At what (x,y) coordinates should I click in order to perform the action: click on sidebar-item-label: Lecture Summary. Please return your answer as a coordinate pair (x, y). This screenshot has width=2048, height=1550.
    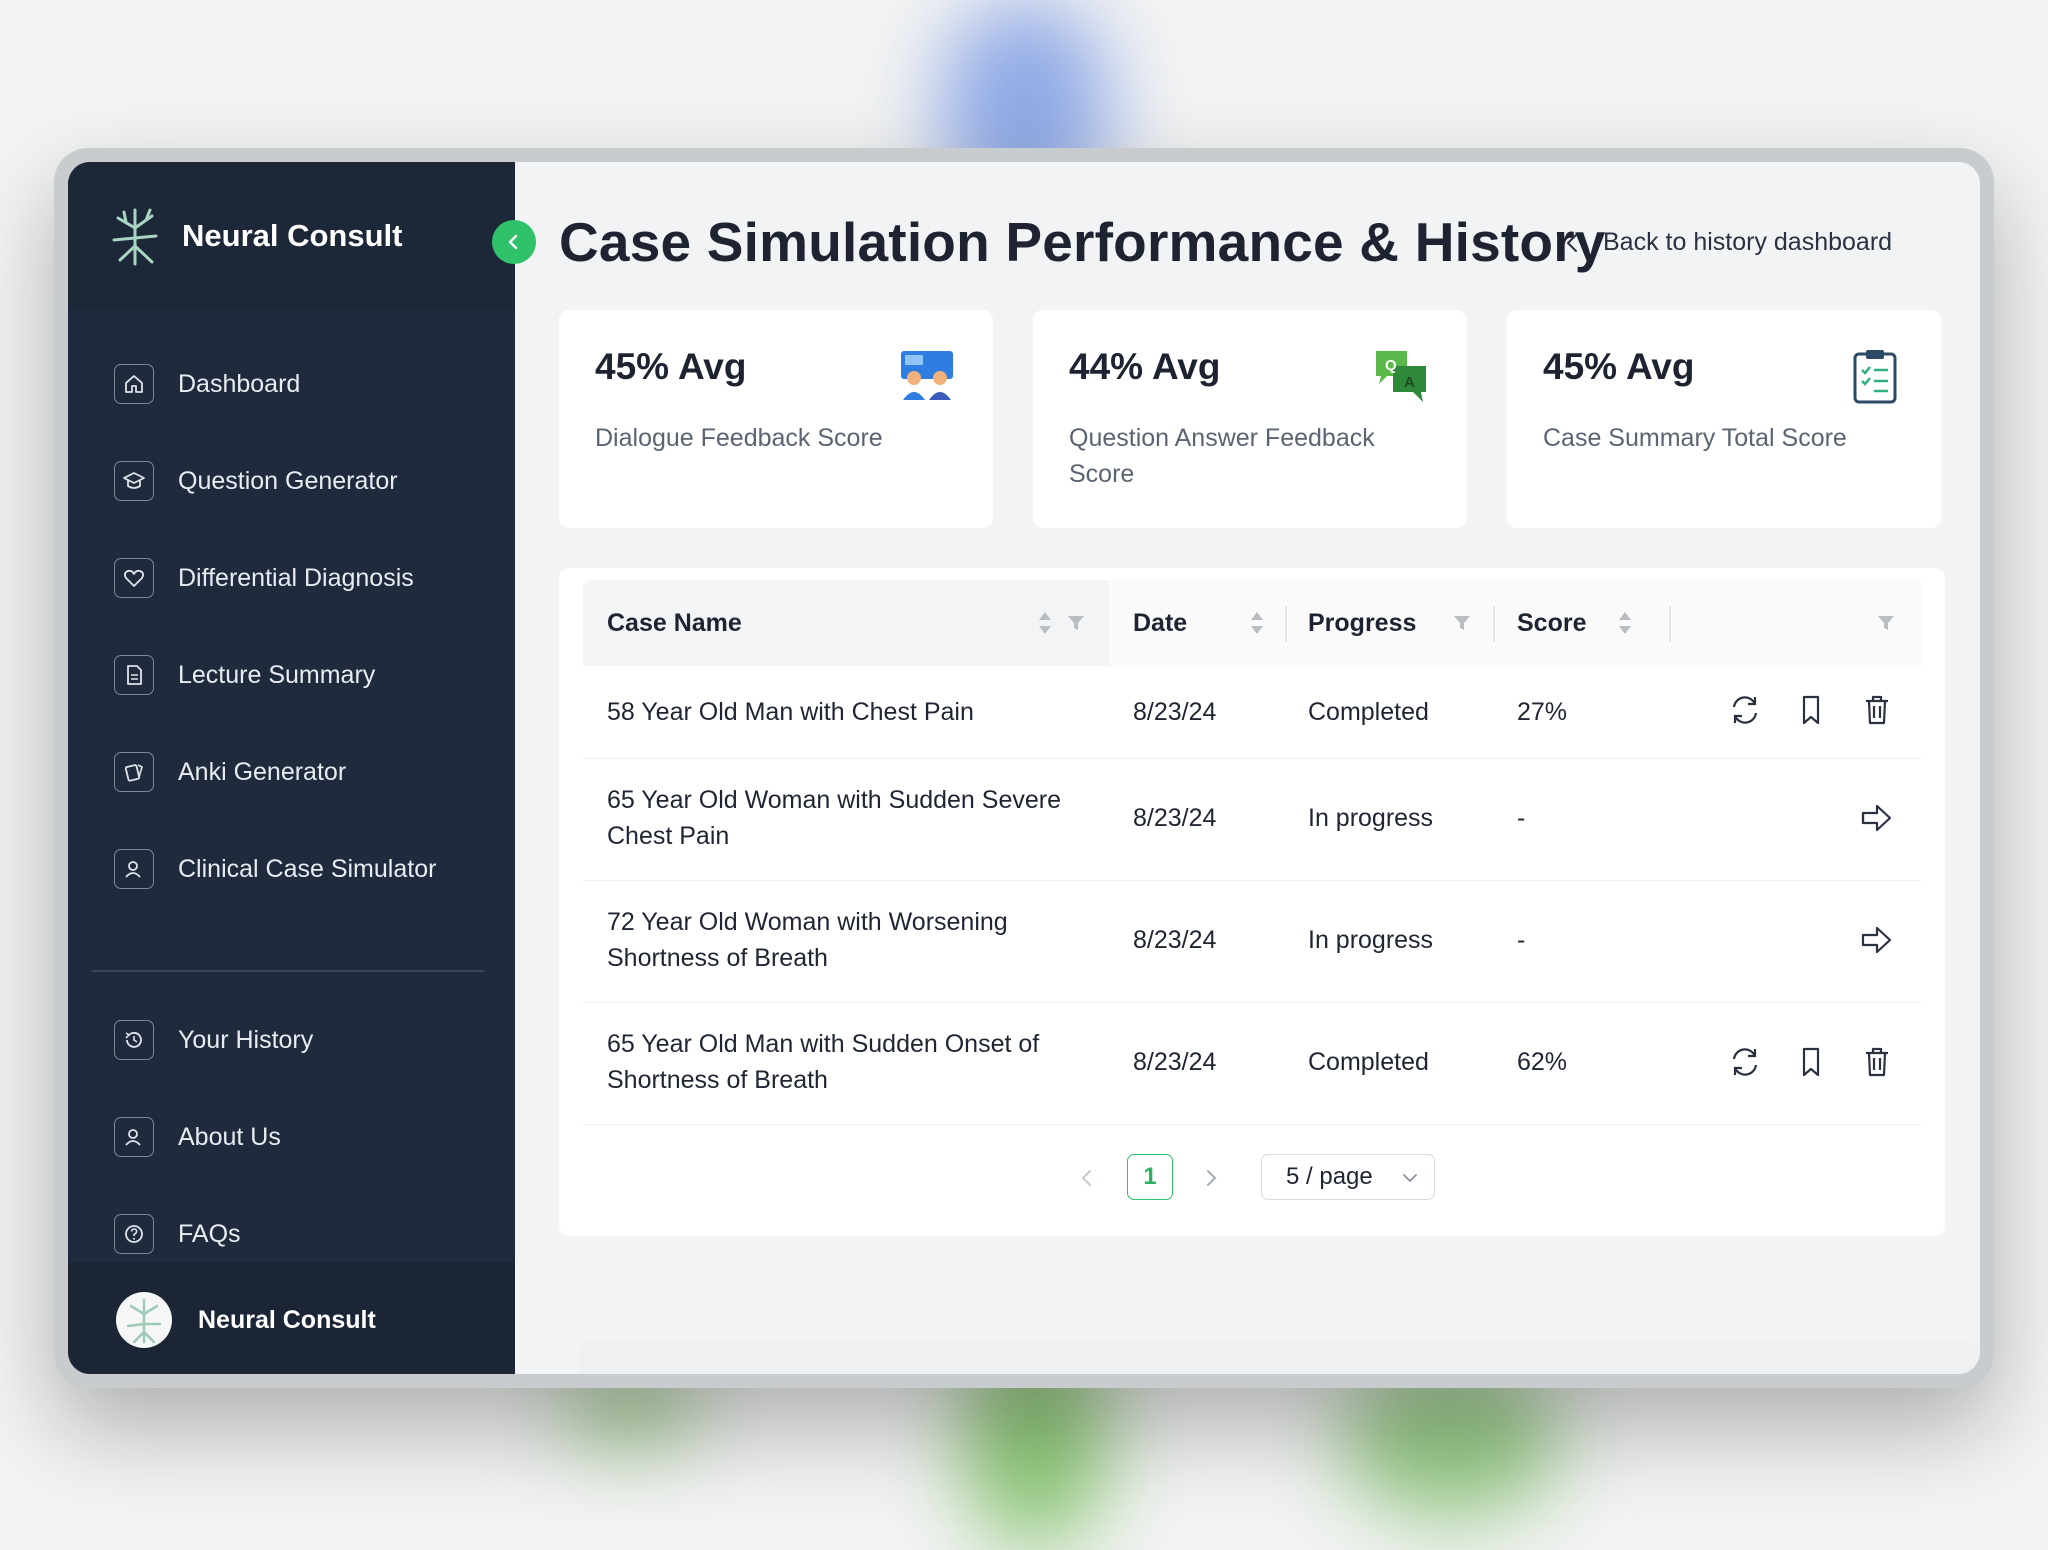
    Looking at the image, I should click on (277, 674).